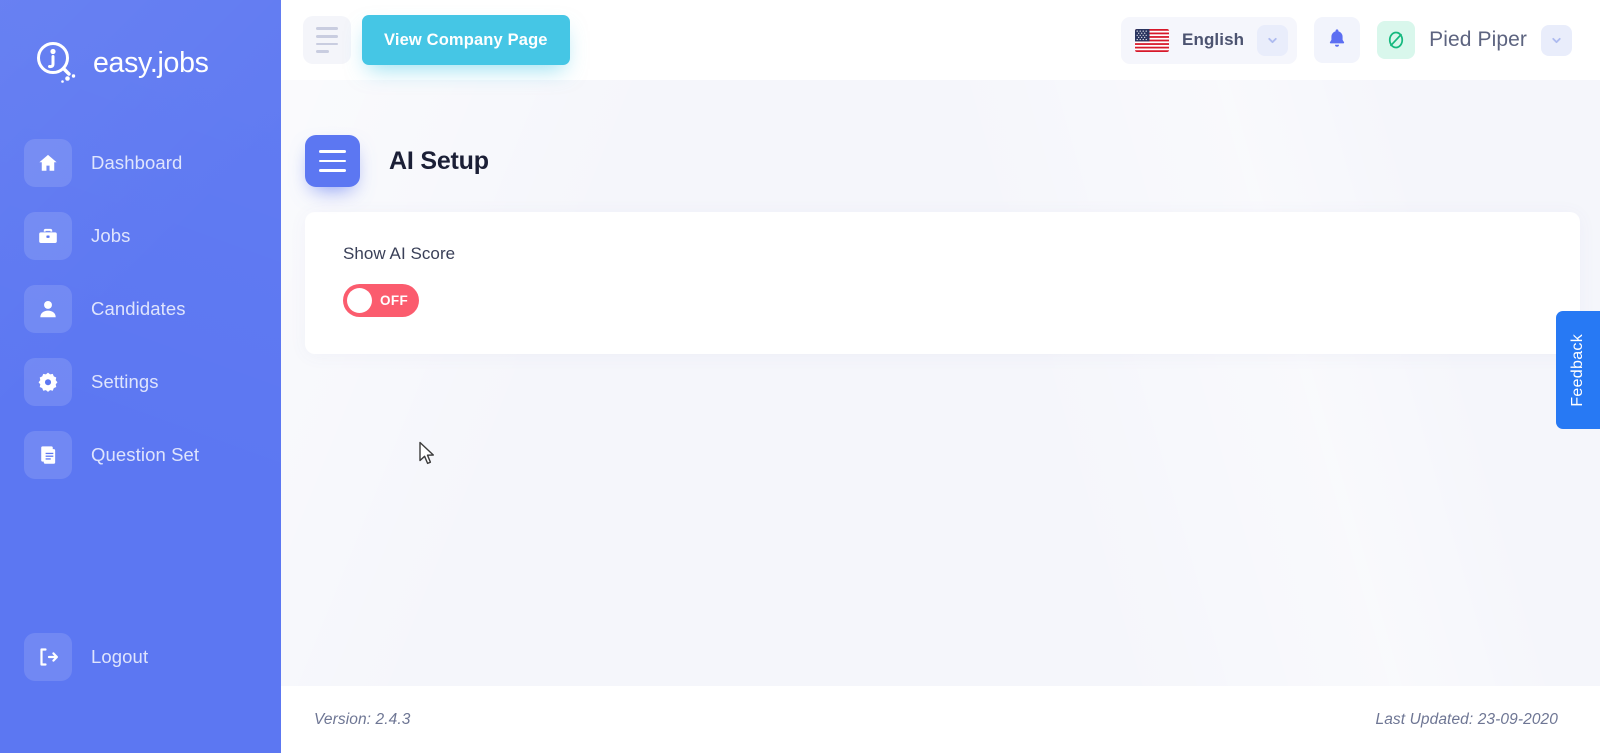 The height and width of the screenshot is (753, 1600). I want to click on bell-icon, so click(1337, 40).